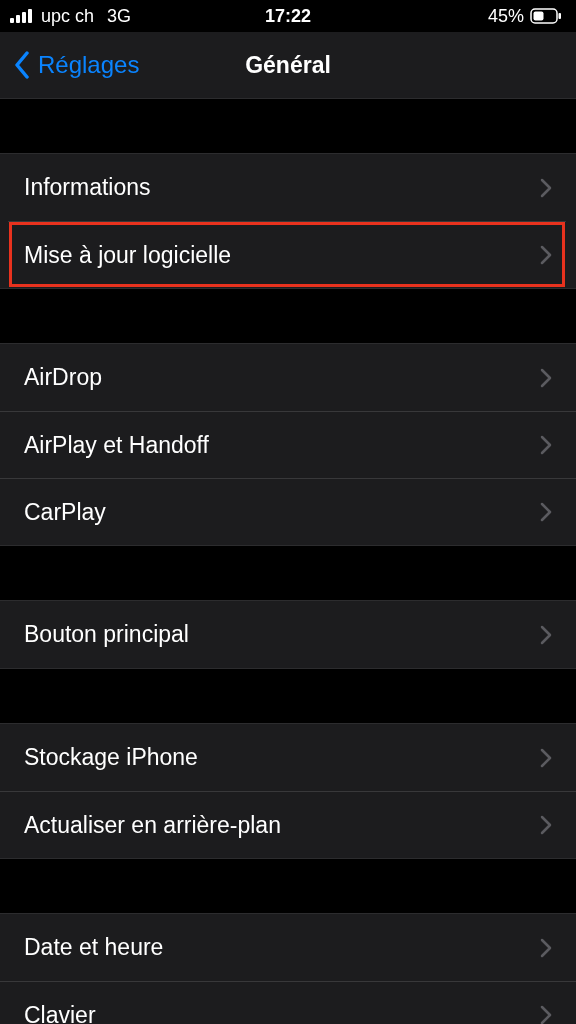  I want to click on settings-row: AirDrop, so click(288, 377).